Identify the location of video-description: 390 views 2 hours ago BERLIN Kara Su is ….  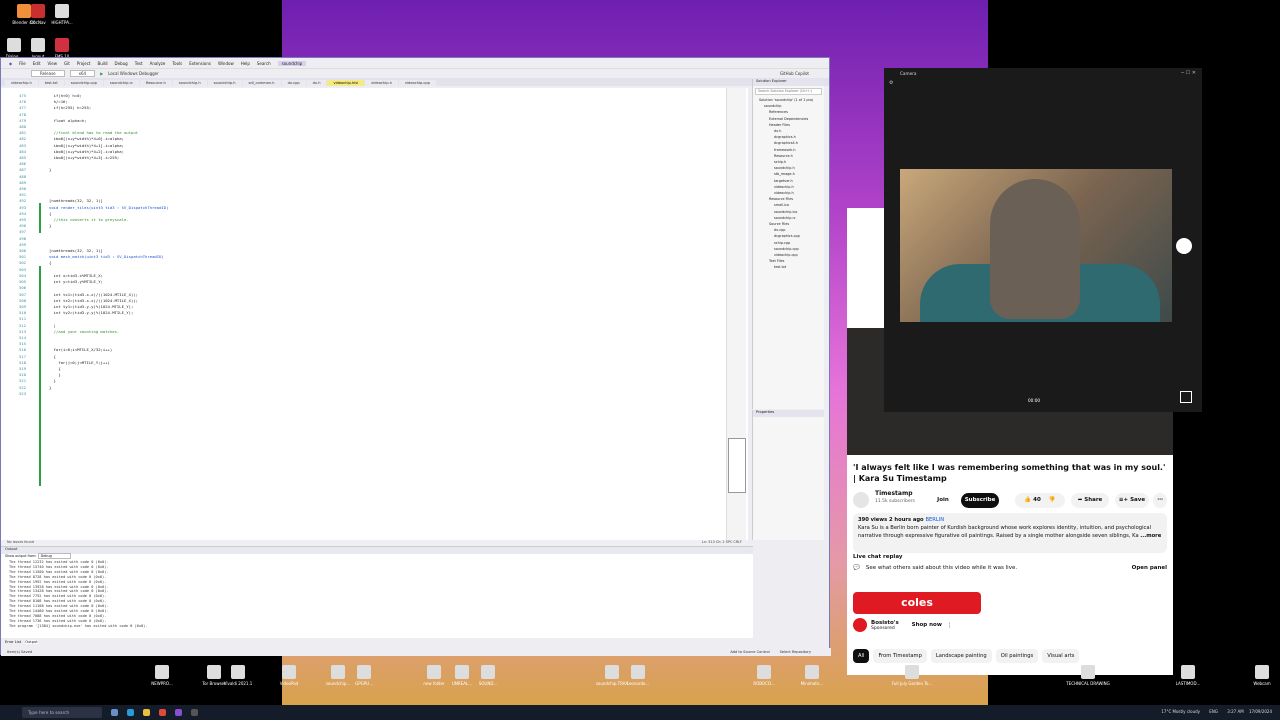
(1010, 533).